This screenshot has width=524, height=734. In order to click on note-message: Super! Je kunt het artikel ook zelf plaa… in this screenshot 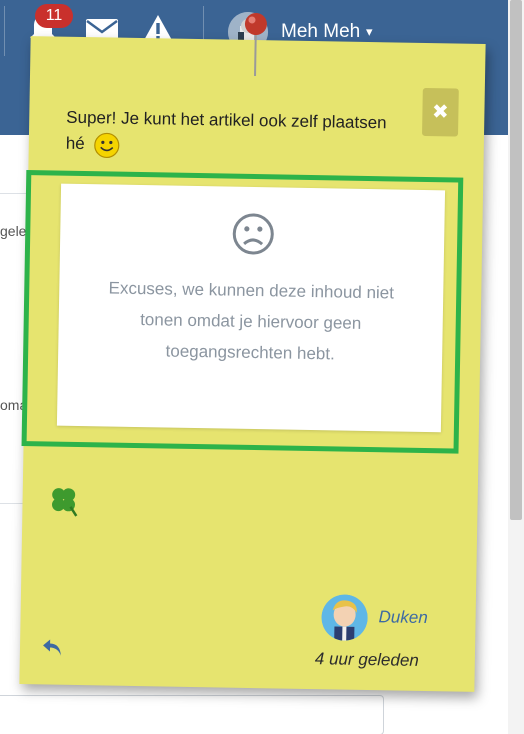, I will do `click(231, 134)`.